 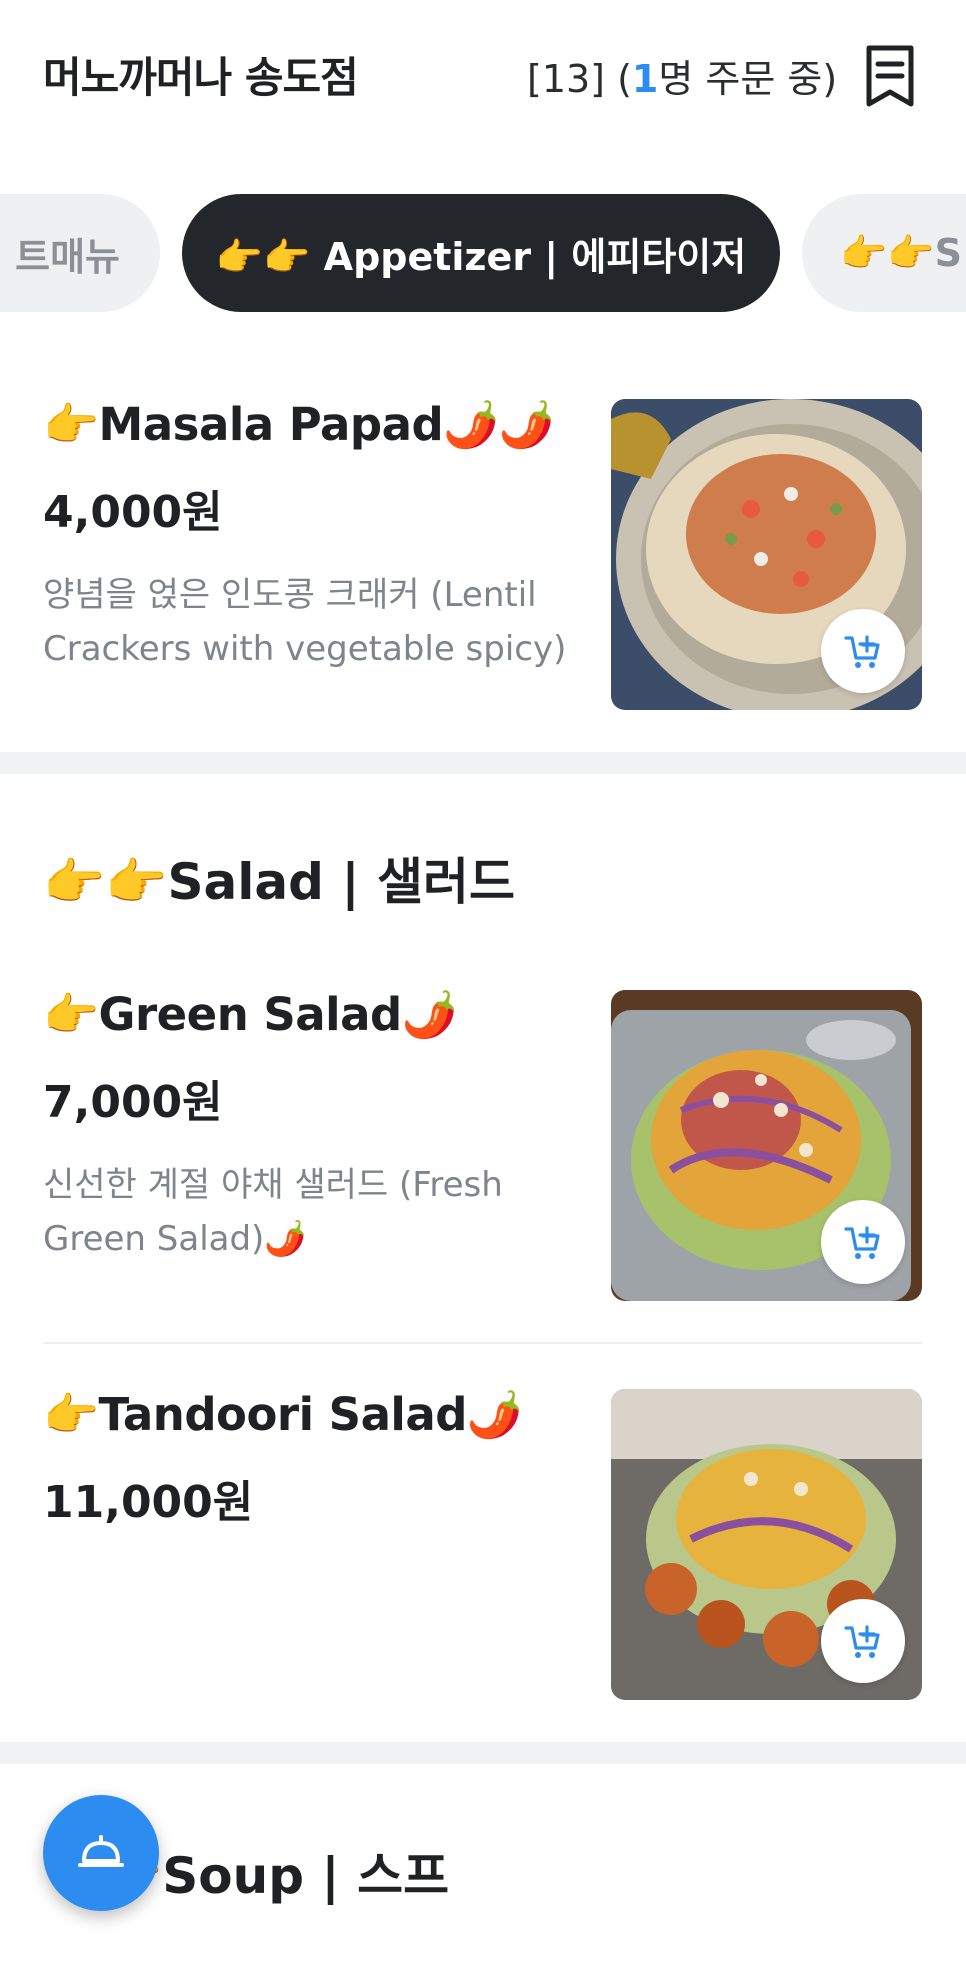 What do you see at coordinates (201, 77) in the screenshot?
I see `store-name: 머노까머나 송도점` at bounding box center [201, 77].